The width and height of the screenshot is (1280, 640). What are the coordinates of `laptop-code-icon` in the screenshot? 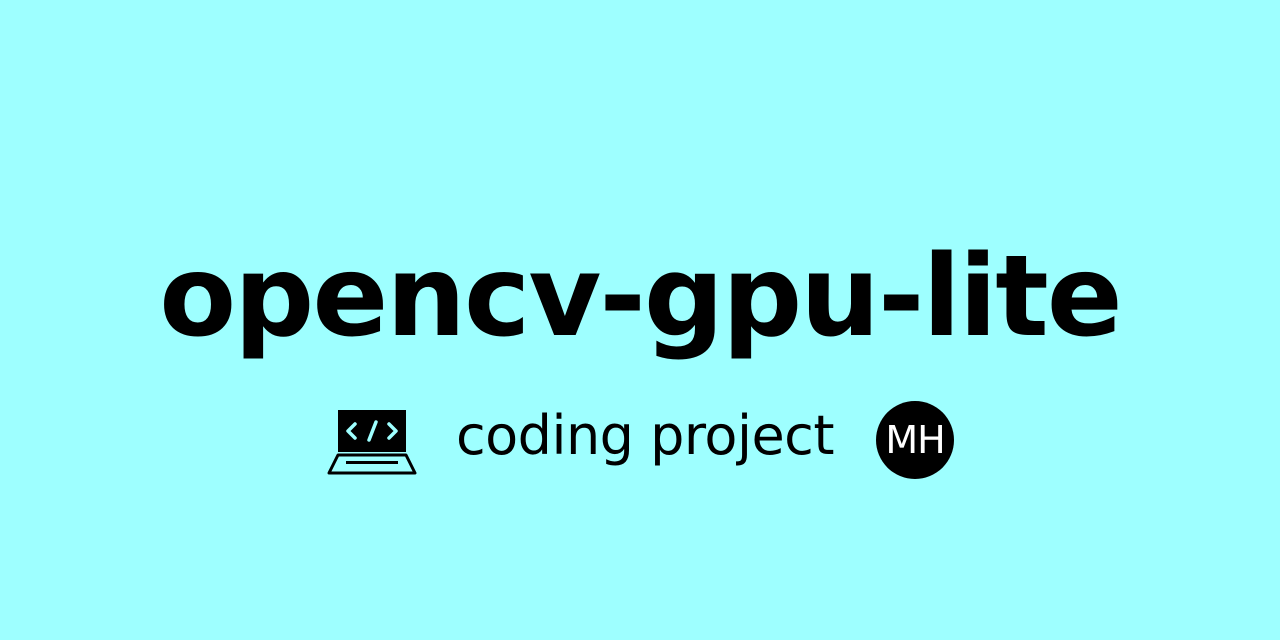 It's located at (373, 440).